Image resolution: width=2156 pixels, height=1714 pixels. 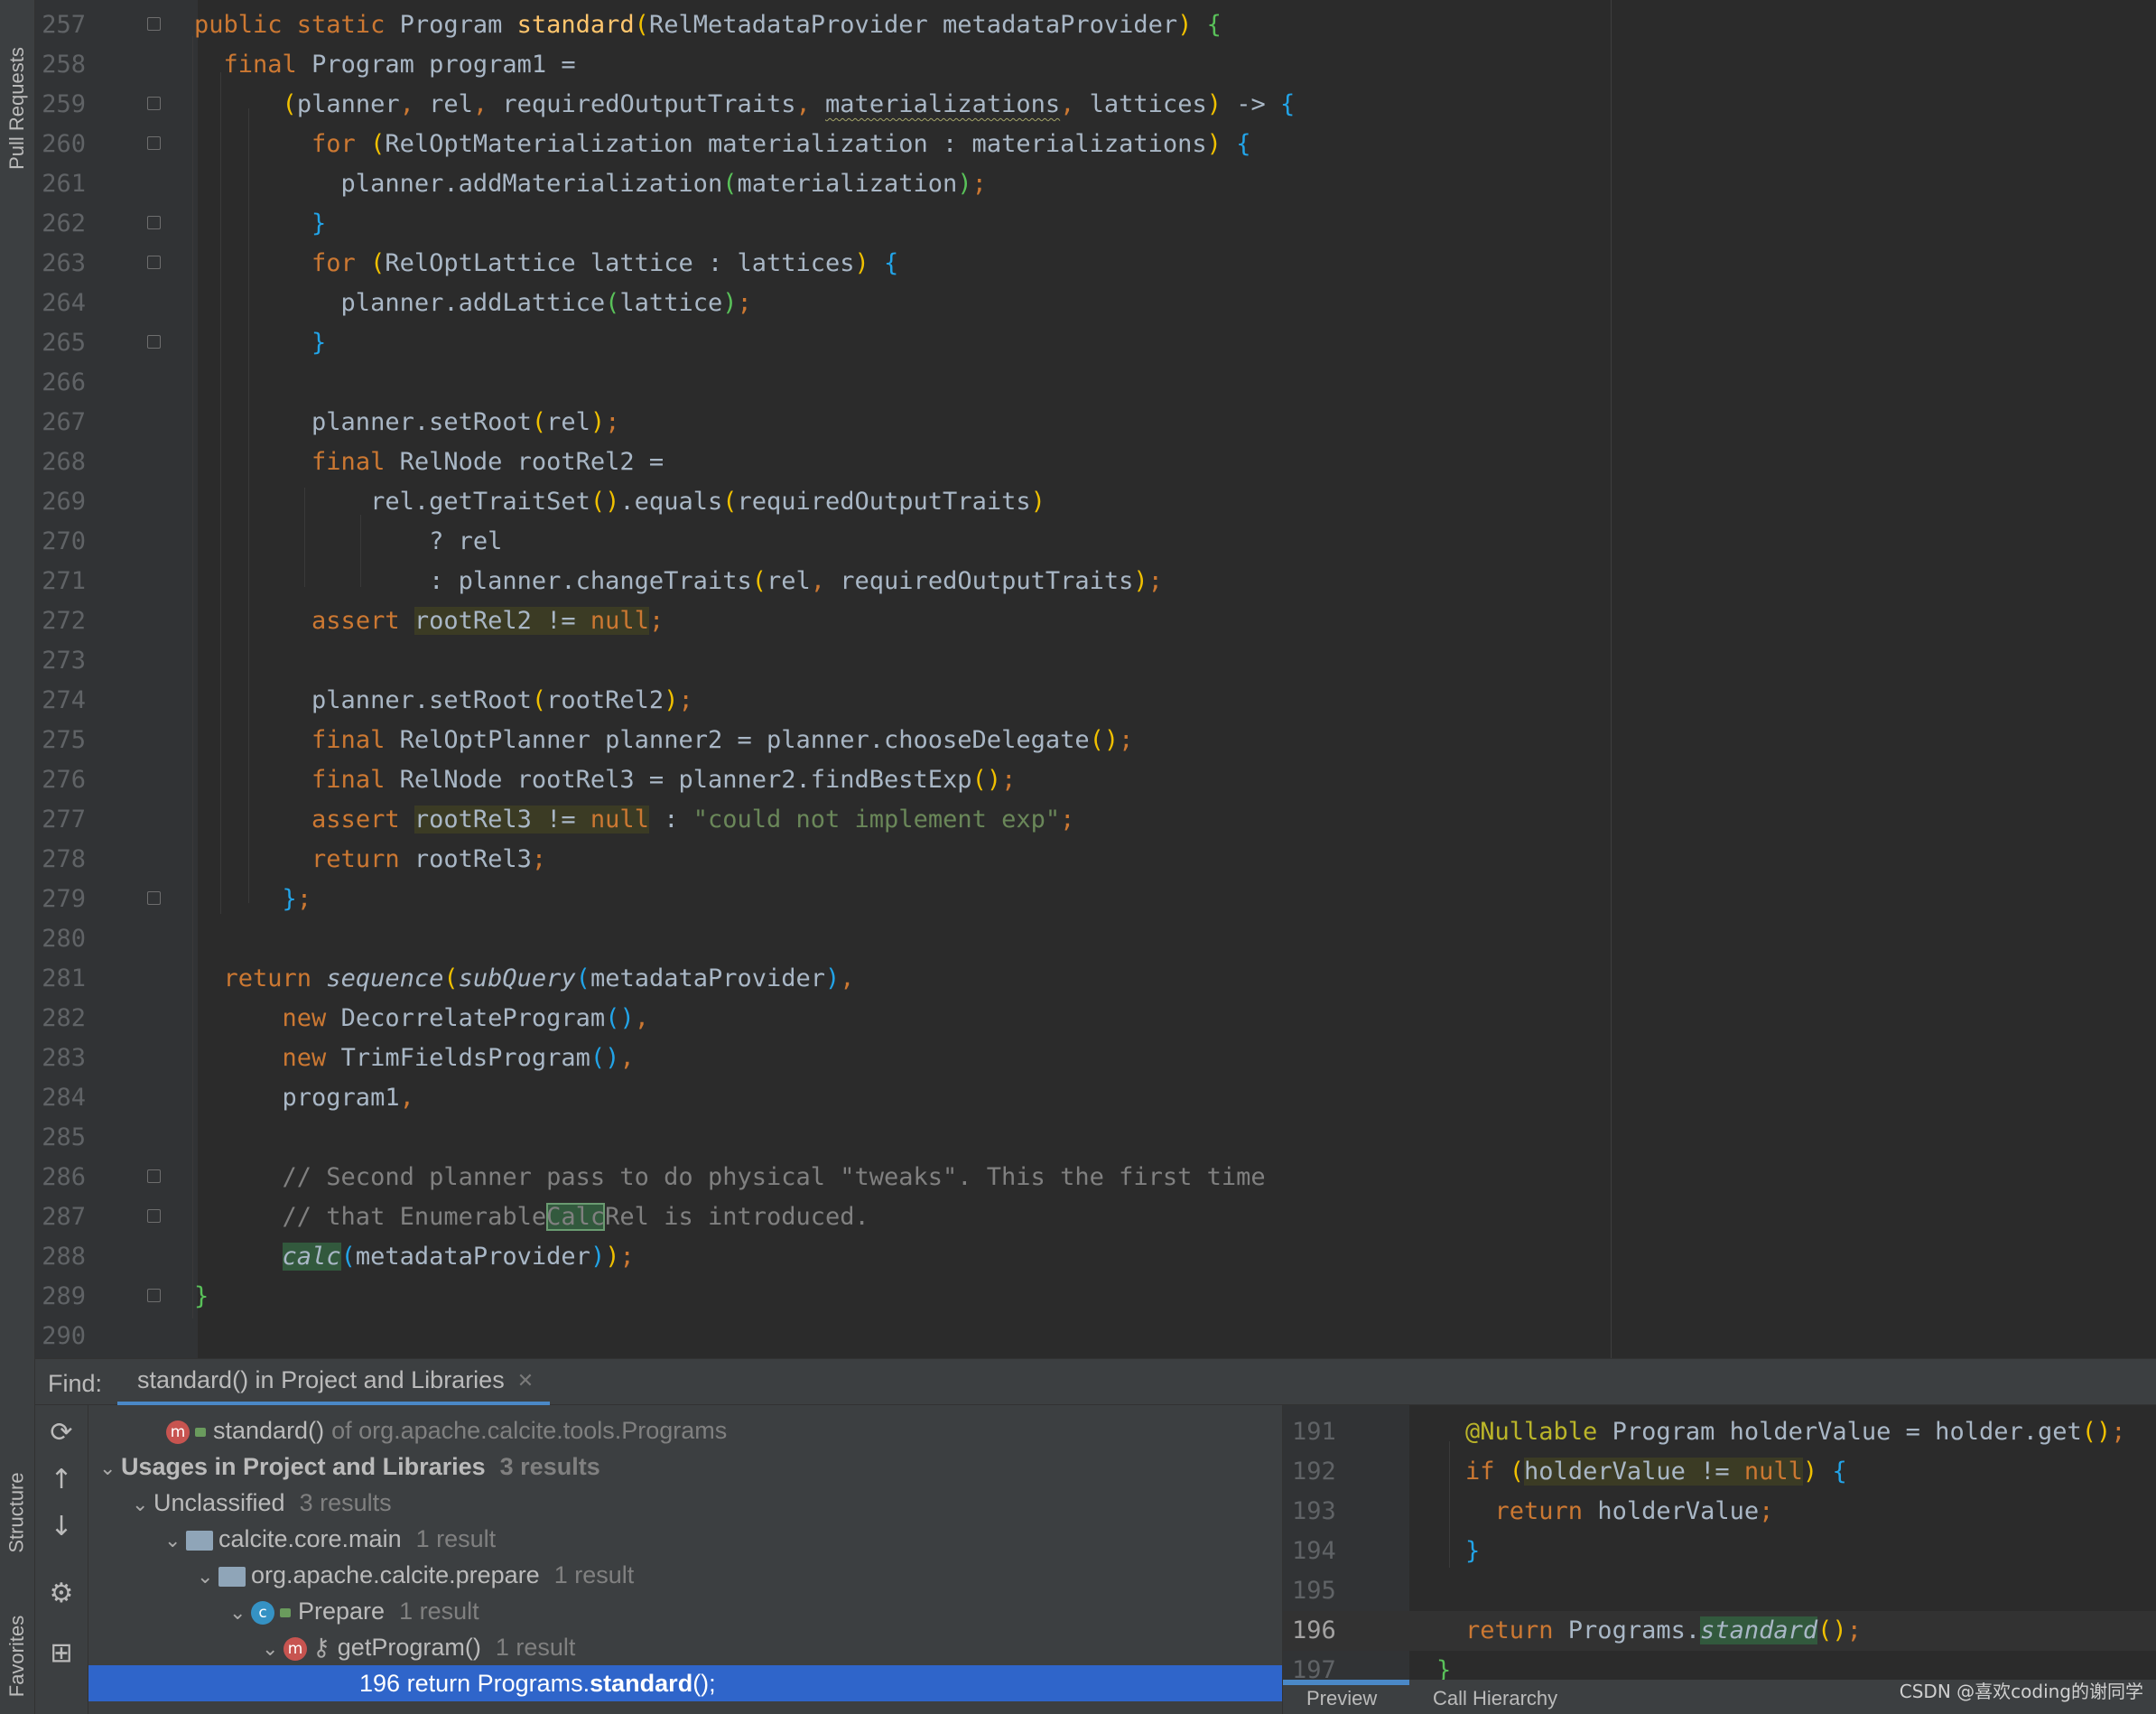 What do you see at coordinates (756, 1611) in the screenshot?
I see `tree-row-class: ⌄ c Prepare 1 result` at bounding box center [756, 1611].